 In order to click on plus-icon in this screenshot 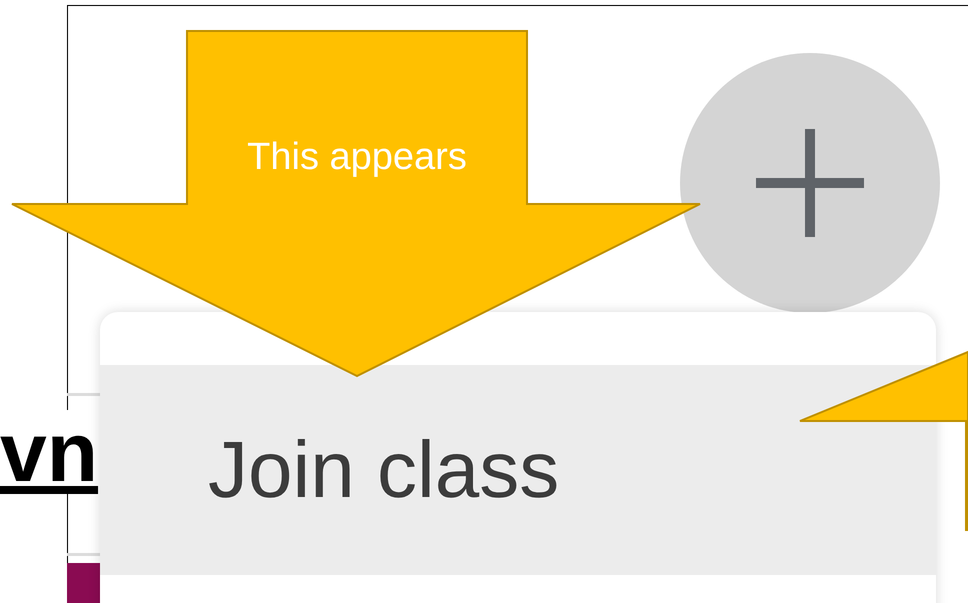, I will do `click(810, 183)`.